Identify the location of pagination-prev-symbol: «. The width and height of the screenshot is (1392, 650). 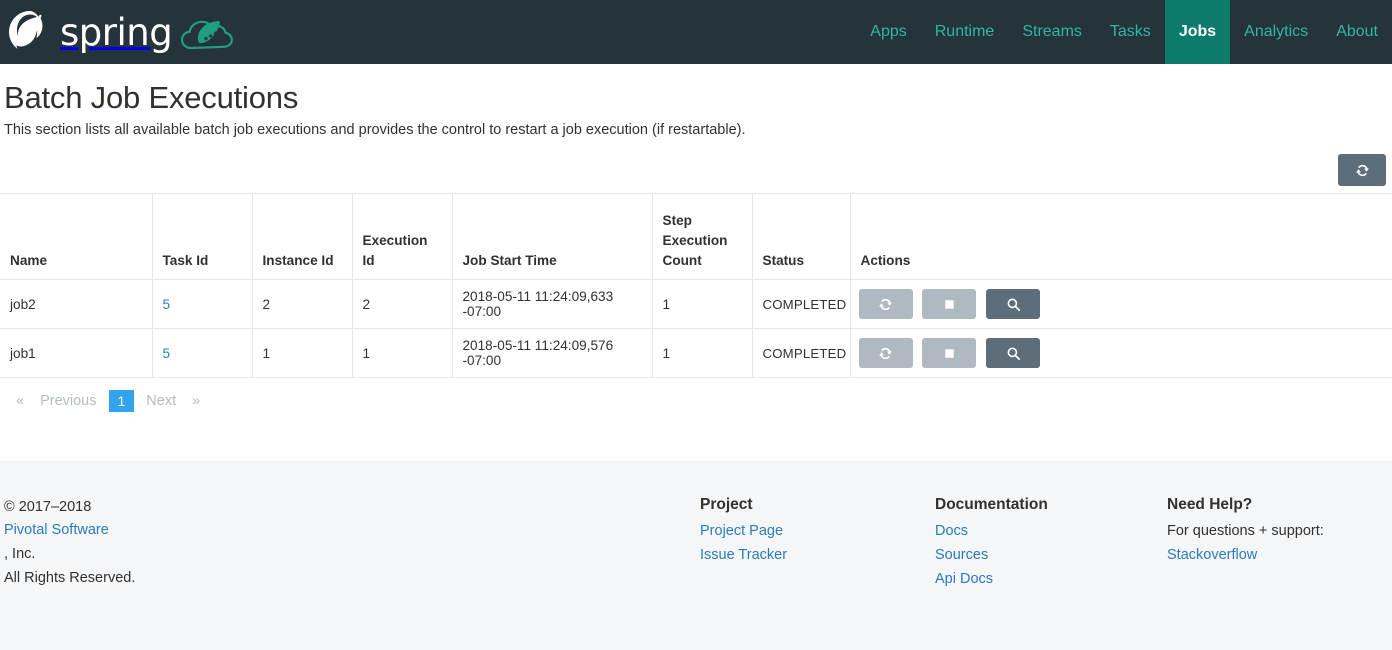
(20, 401).